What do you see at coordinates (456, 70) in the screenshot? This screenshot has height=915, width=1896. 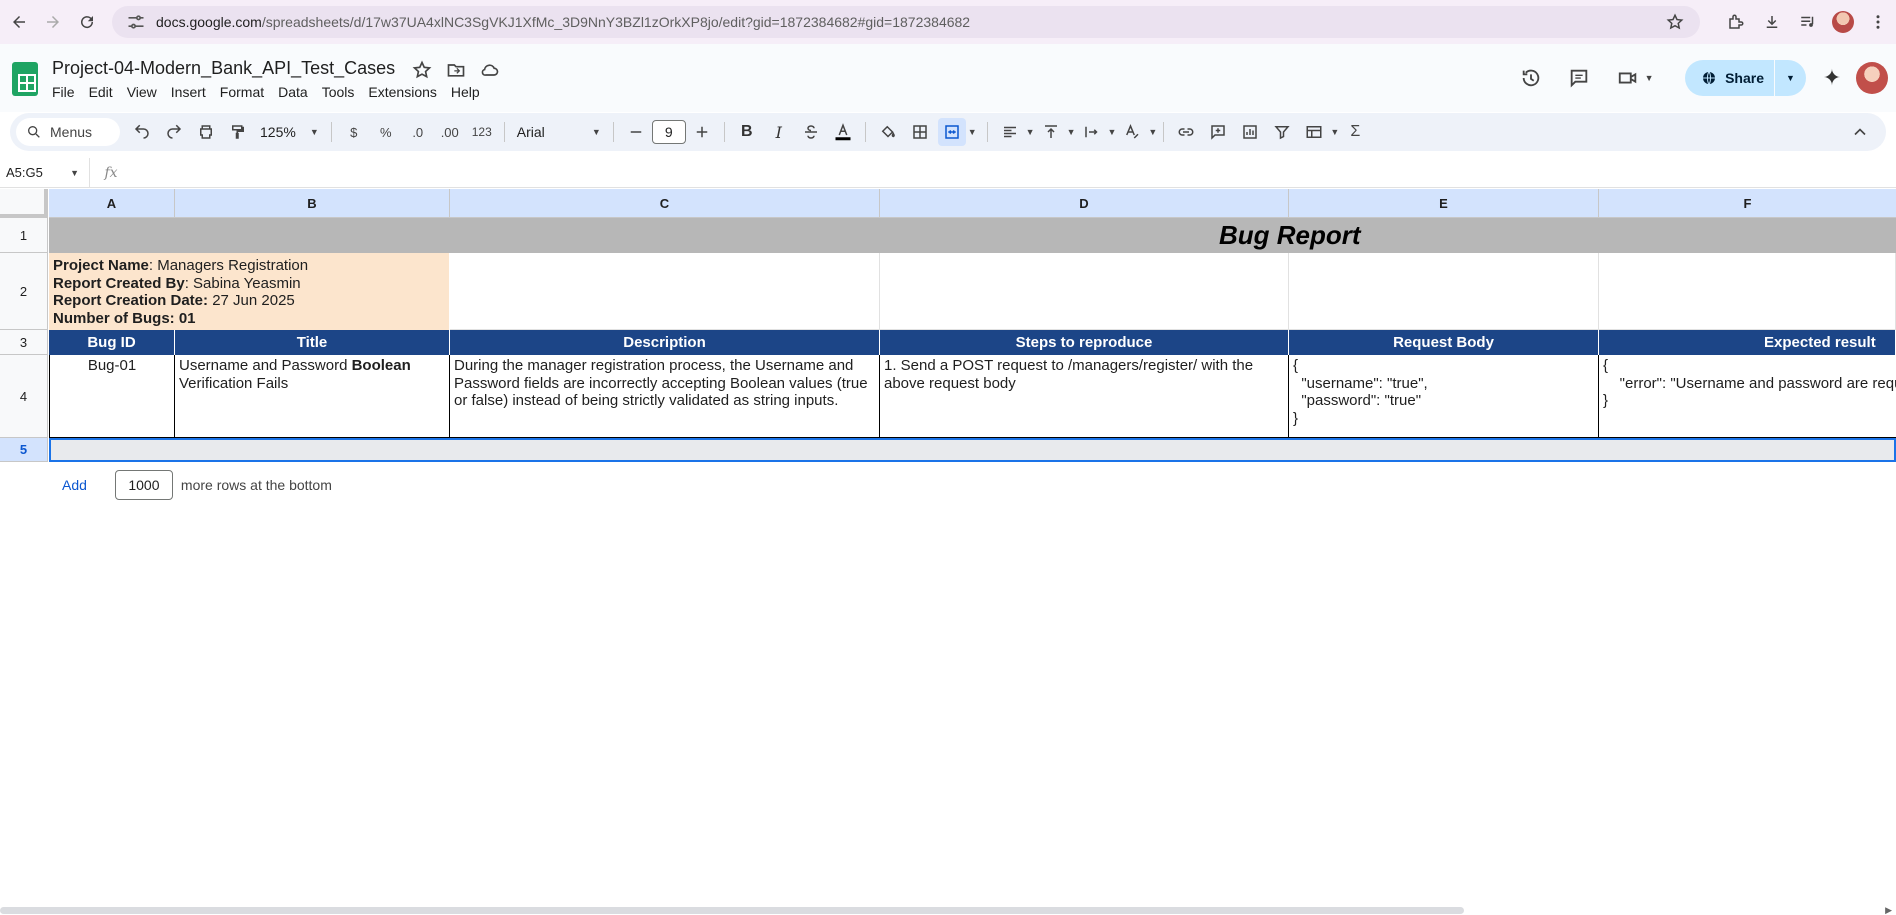 I see `move-folder-icon` at bounding box center [456, 70].